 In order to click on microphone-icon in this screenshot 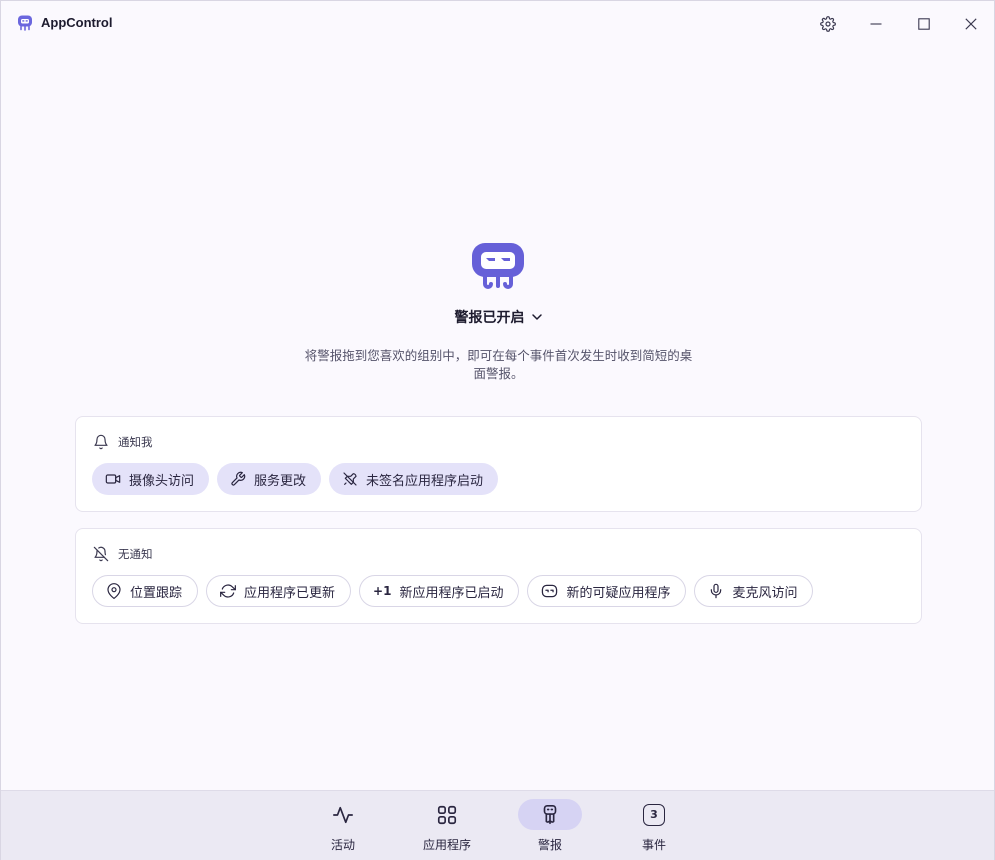, I will do `click(716, 591)`.